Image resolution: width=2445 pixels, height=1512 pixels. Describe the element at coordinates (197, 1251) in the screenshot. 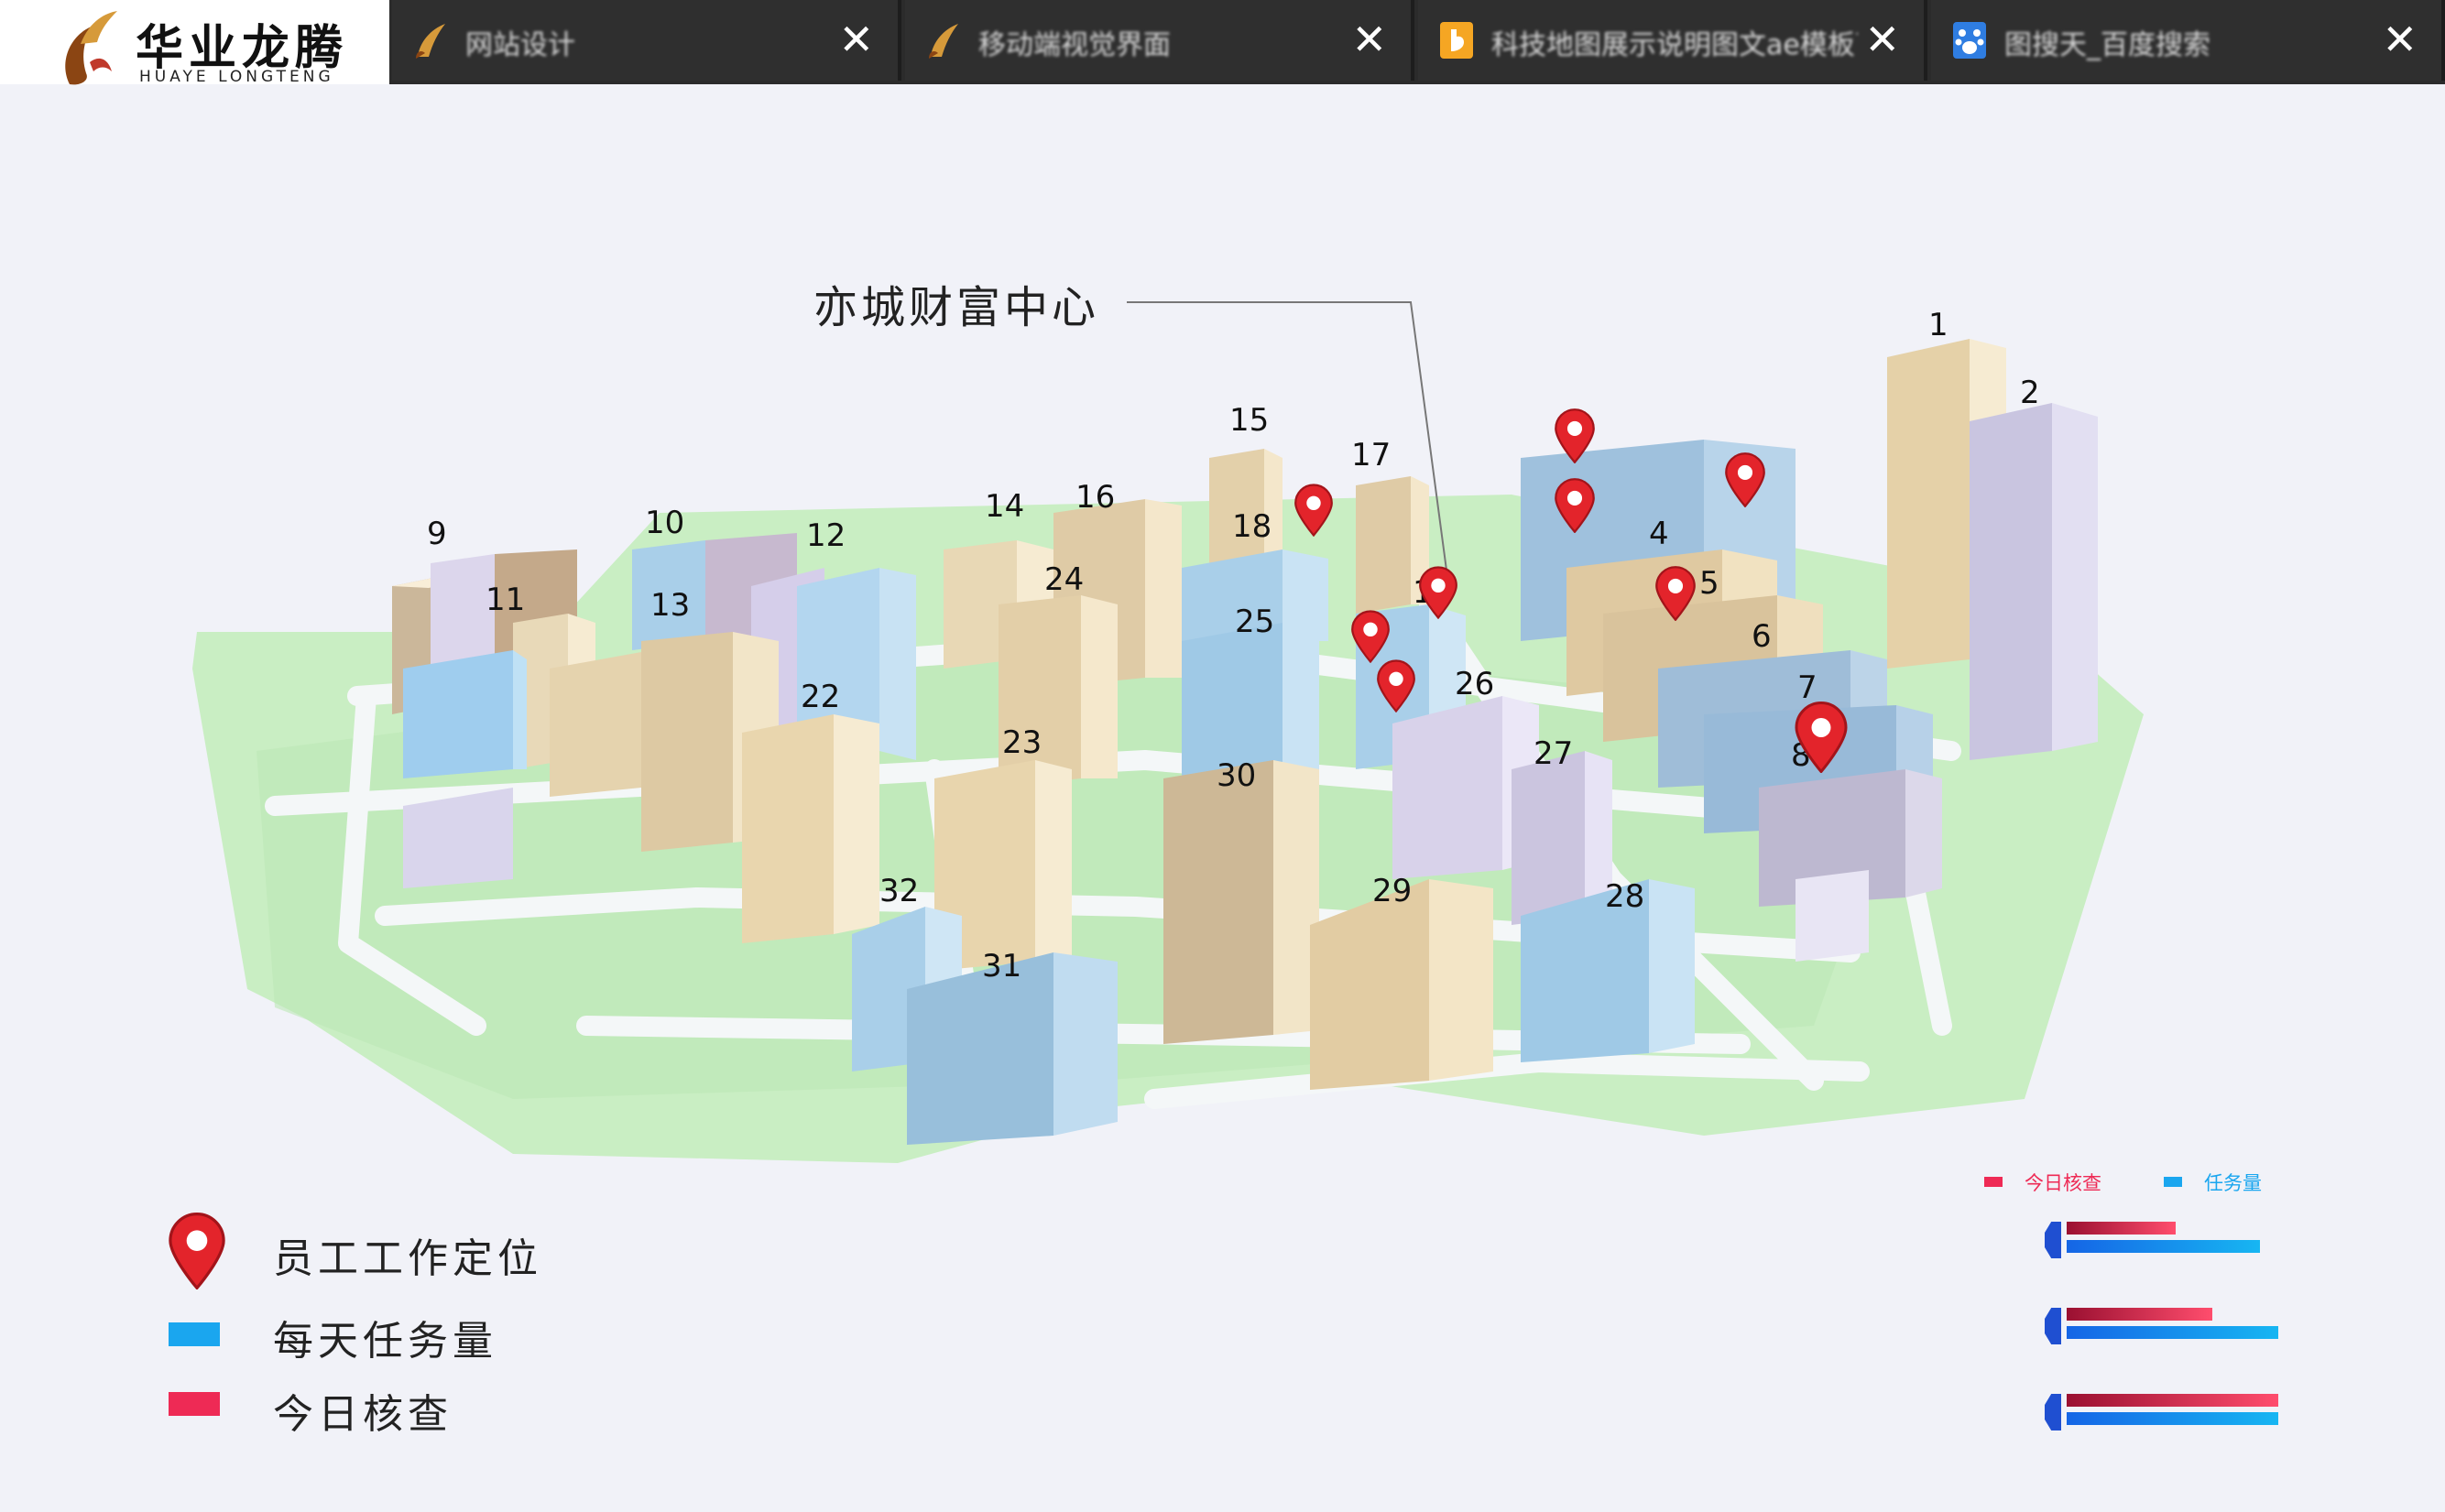

I see `location-pin-icon` at that location.